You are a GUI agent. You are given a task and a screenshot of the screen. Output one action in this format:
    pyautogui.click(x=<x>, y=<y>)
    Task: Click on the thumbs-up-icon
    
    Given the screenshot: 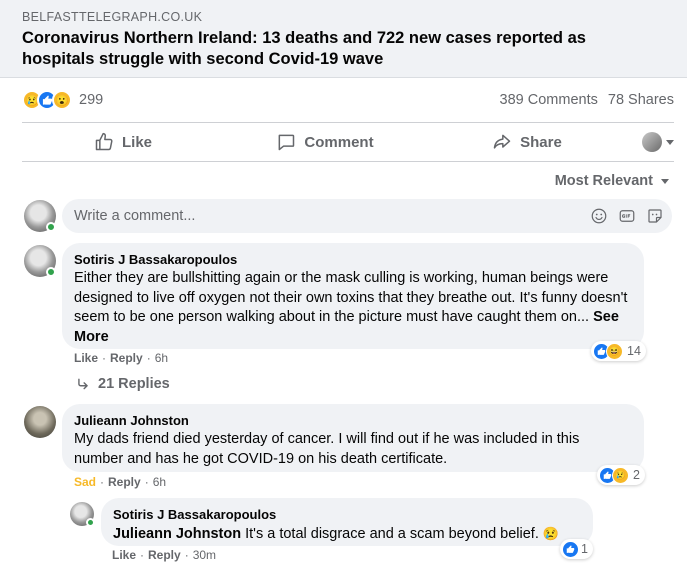 What is the action you would take?
    pyautogui.click(x=104, y=141)
    